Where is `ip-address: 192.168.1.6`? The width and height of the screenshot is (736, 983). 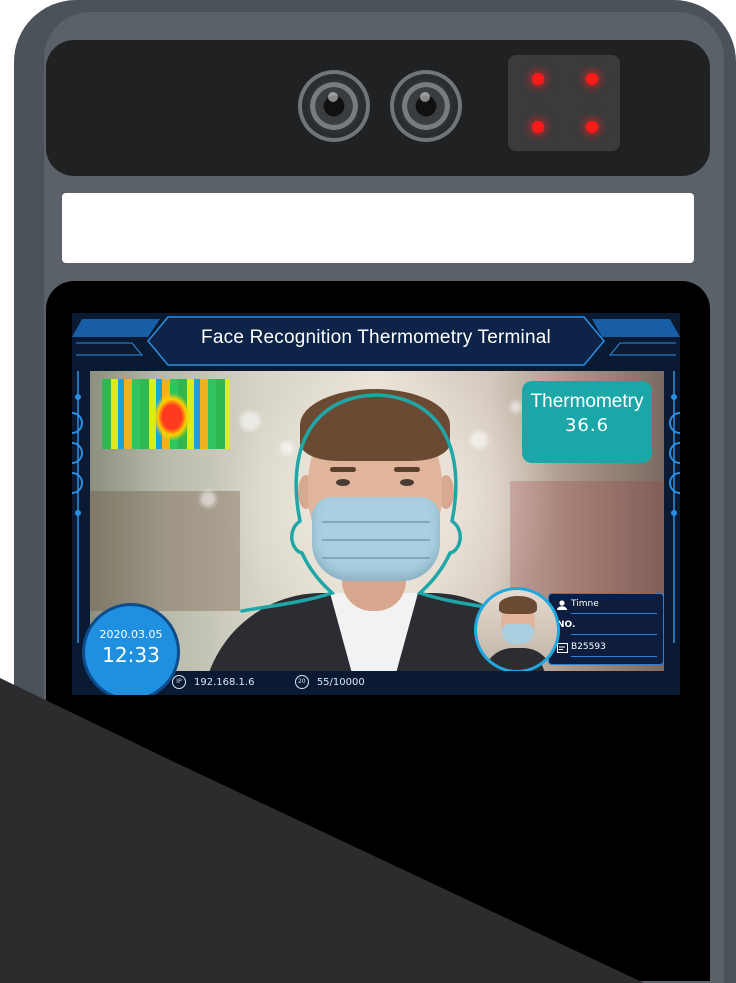 ip-address: 192.168.1.6 is located at coordinates (224, 682).